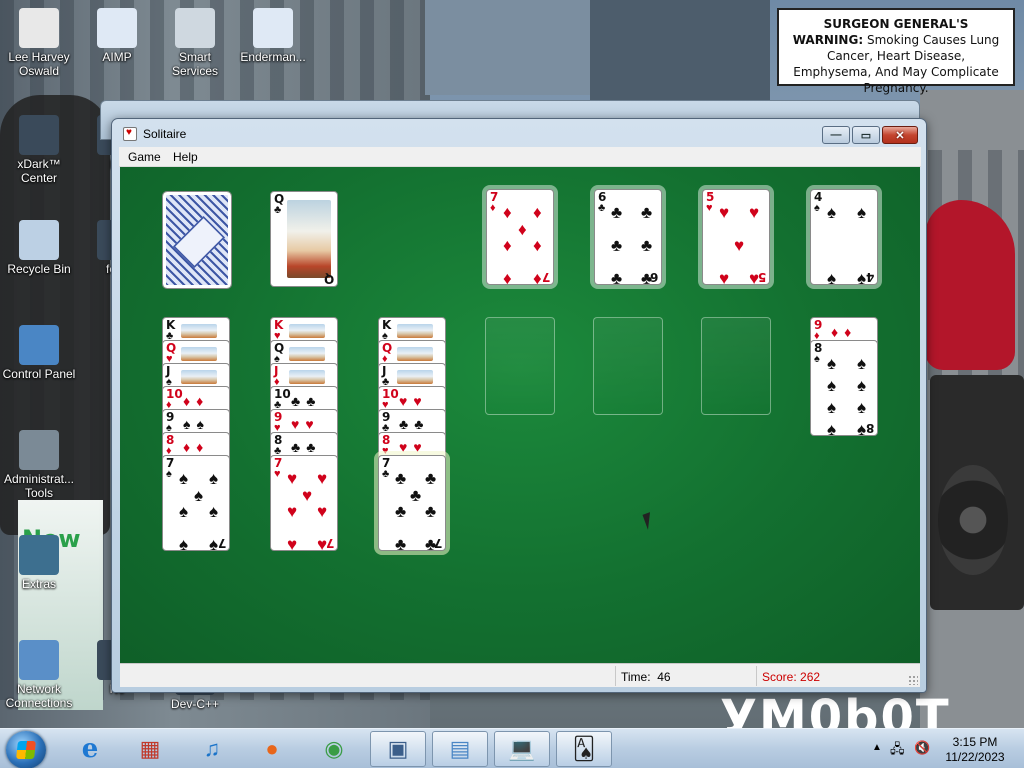 The image size is (1024, 768). I want to click on foundation-pile: 4 ♠ ♠ ♠ ♠ ♠ 4, so click(844, 237).